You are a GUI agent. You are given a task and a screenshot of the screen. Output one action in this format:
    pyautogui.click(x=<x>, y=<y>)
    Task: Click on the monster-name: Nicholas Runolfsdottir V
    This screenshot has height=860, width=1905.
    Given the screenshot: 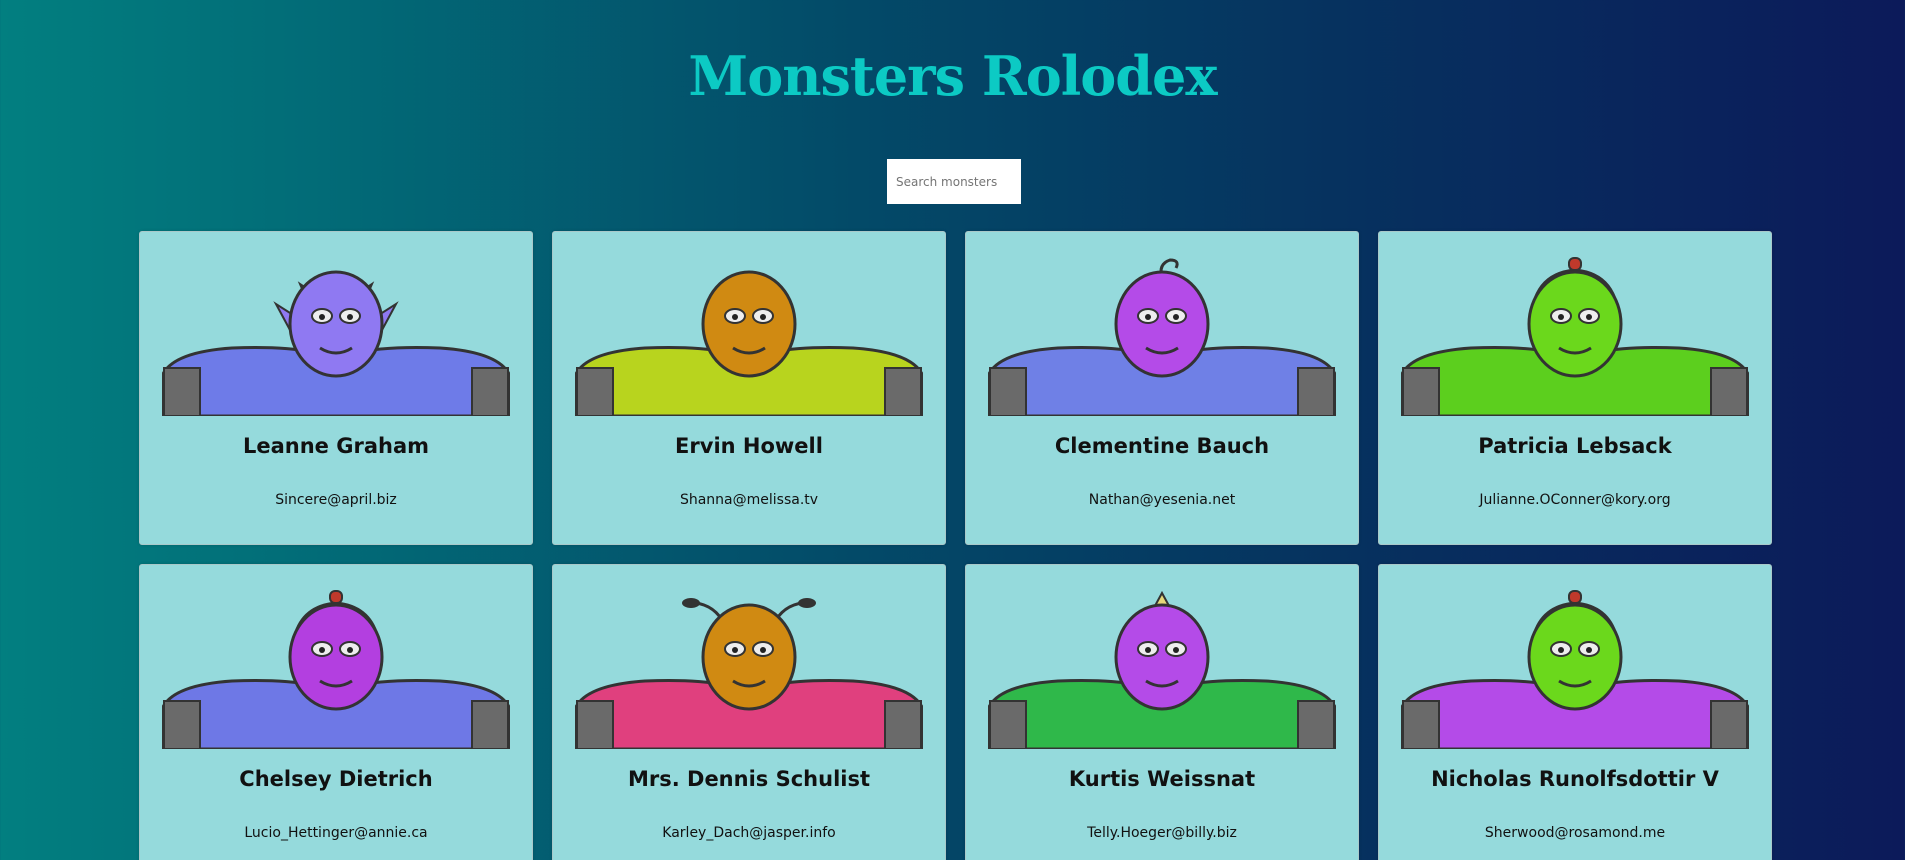 What is the action you would take?
    pyautogui.click(x=1575, y=779)
    